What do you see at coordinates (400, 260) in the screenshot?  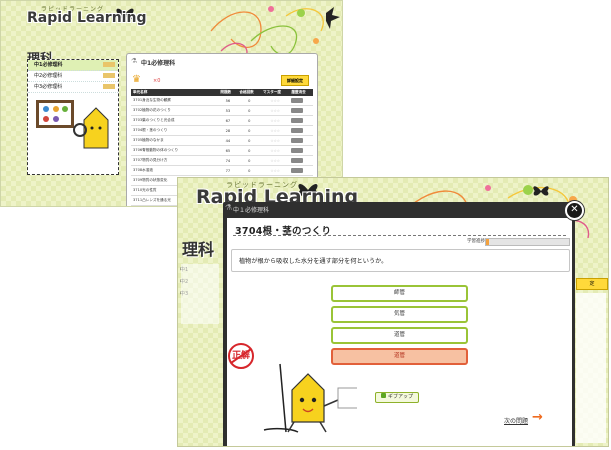 I see `question-box: 植物が根から吸収した水分を通す部分を何というか。` at bounding box center [400, 260].